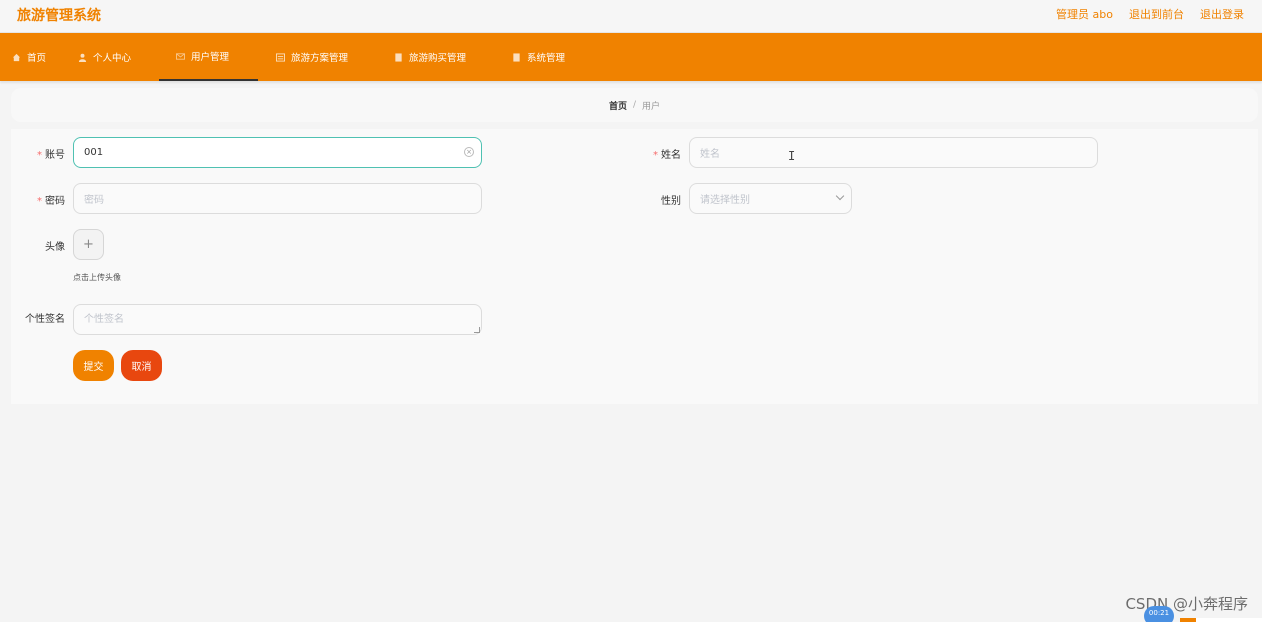  I want to click on nav-item-travel-purchase-management: 旅游购买管理, so click(430, 57).